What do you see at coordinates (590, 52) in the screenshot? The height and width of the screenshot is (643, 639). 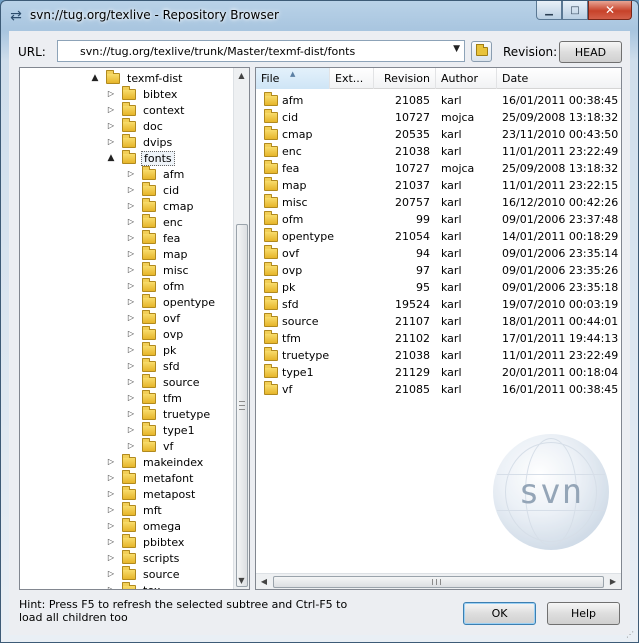 I see `revision-head-button: HEAD` at bounding box center [590, 52].